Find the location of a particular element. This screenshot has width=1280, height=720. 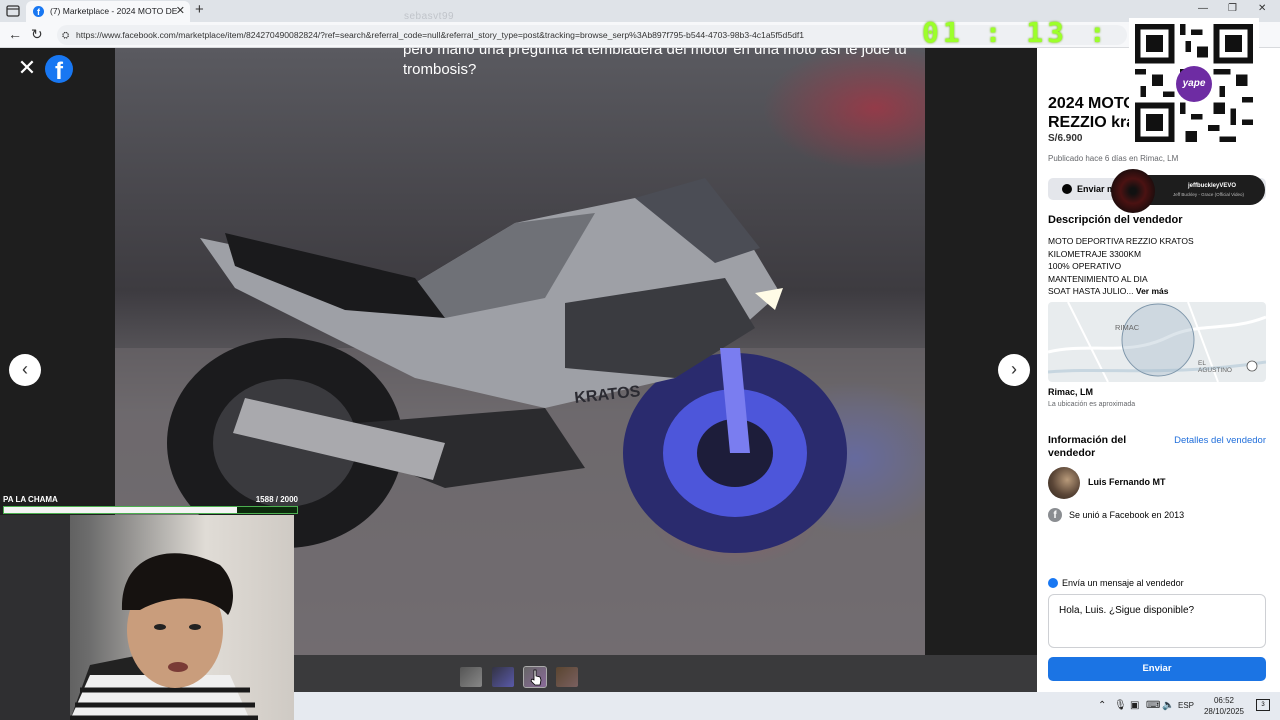

back-arrow-icon: ← is located at coordinates (15, 34).